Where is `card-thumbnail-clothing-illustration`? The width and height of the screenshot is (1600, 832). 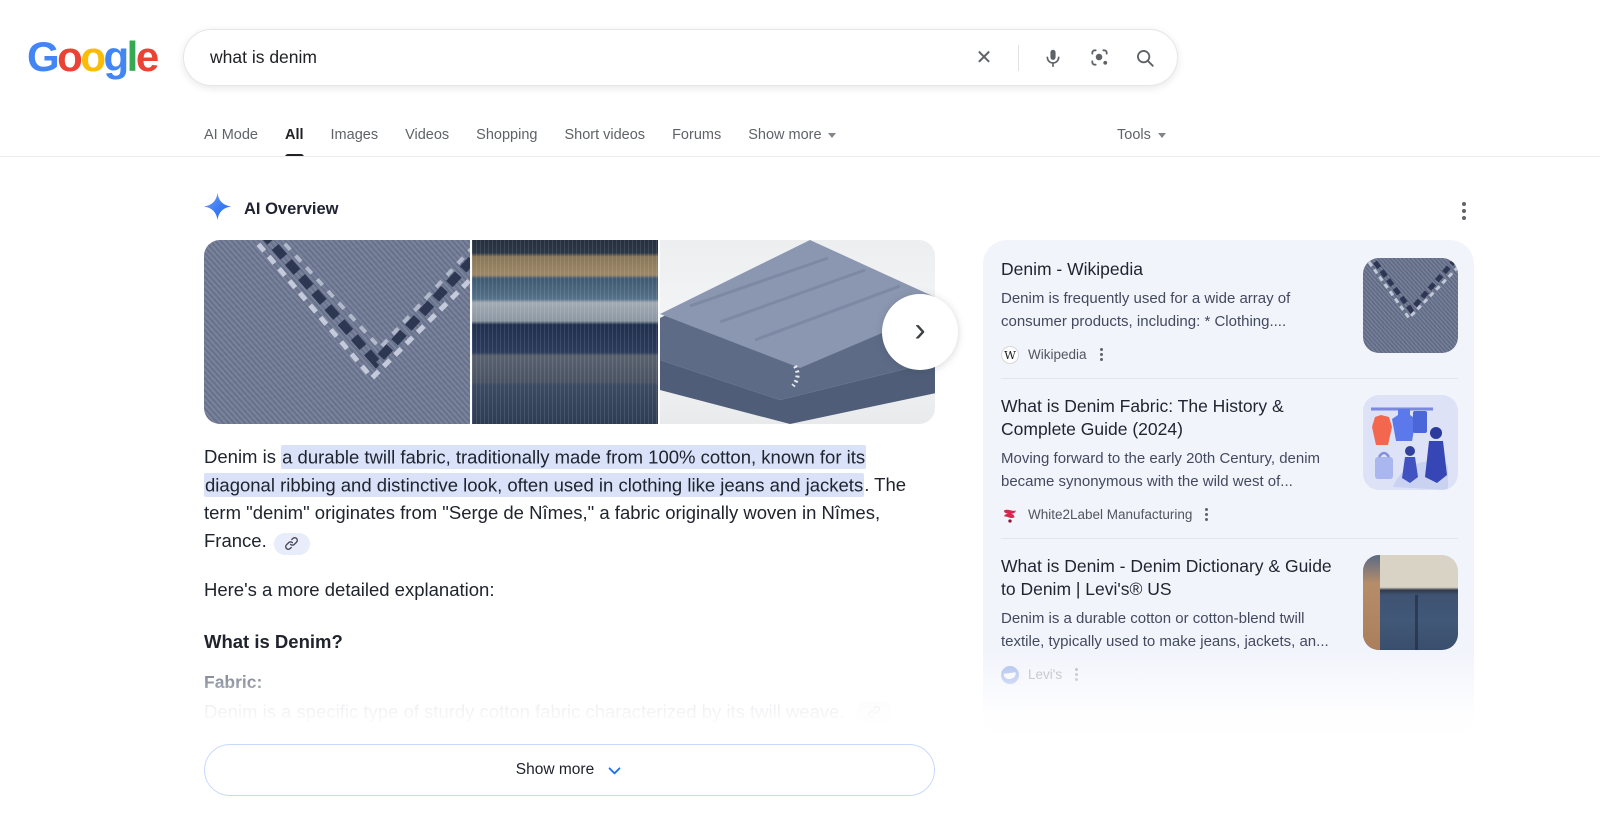 card-thumbnail-clothing-illustration is located at coordinates (1410, 442).